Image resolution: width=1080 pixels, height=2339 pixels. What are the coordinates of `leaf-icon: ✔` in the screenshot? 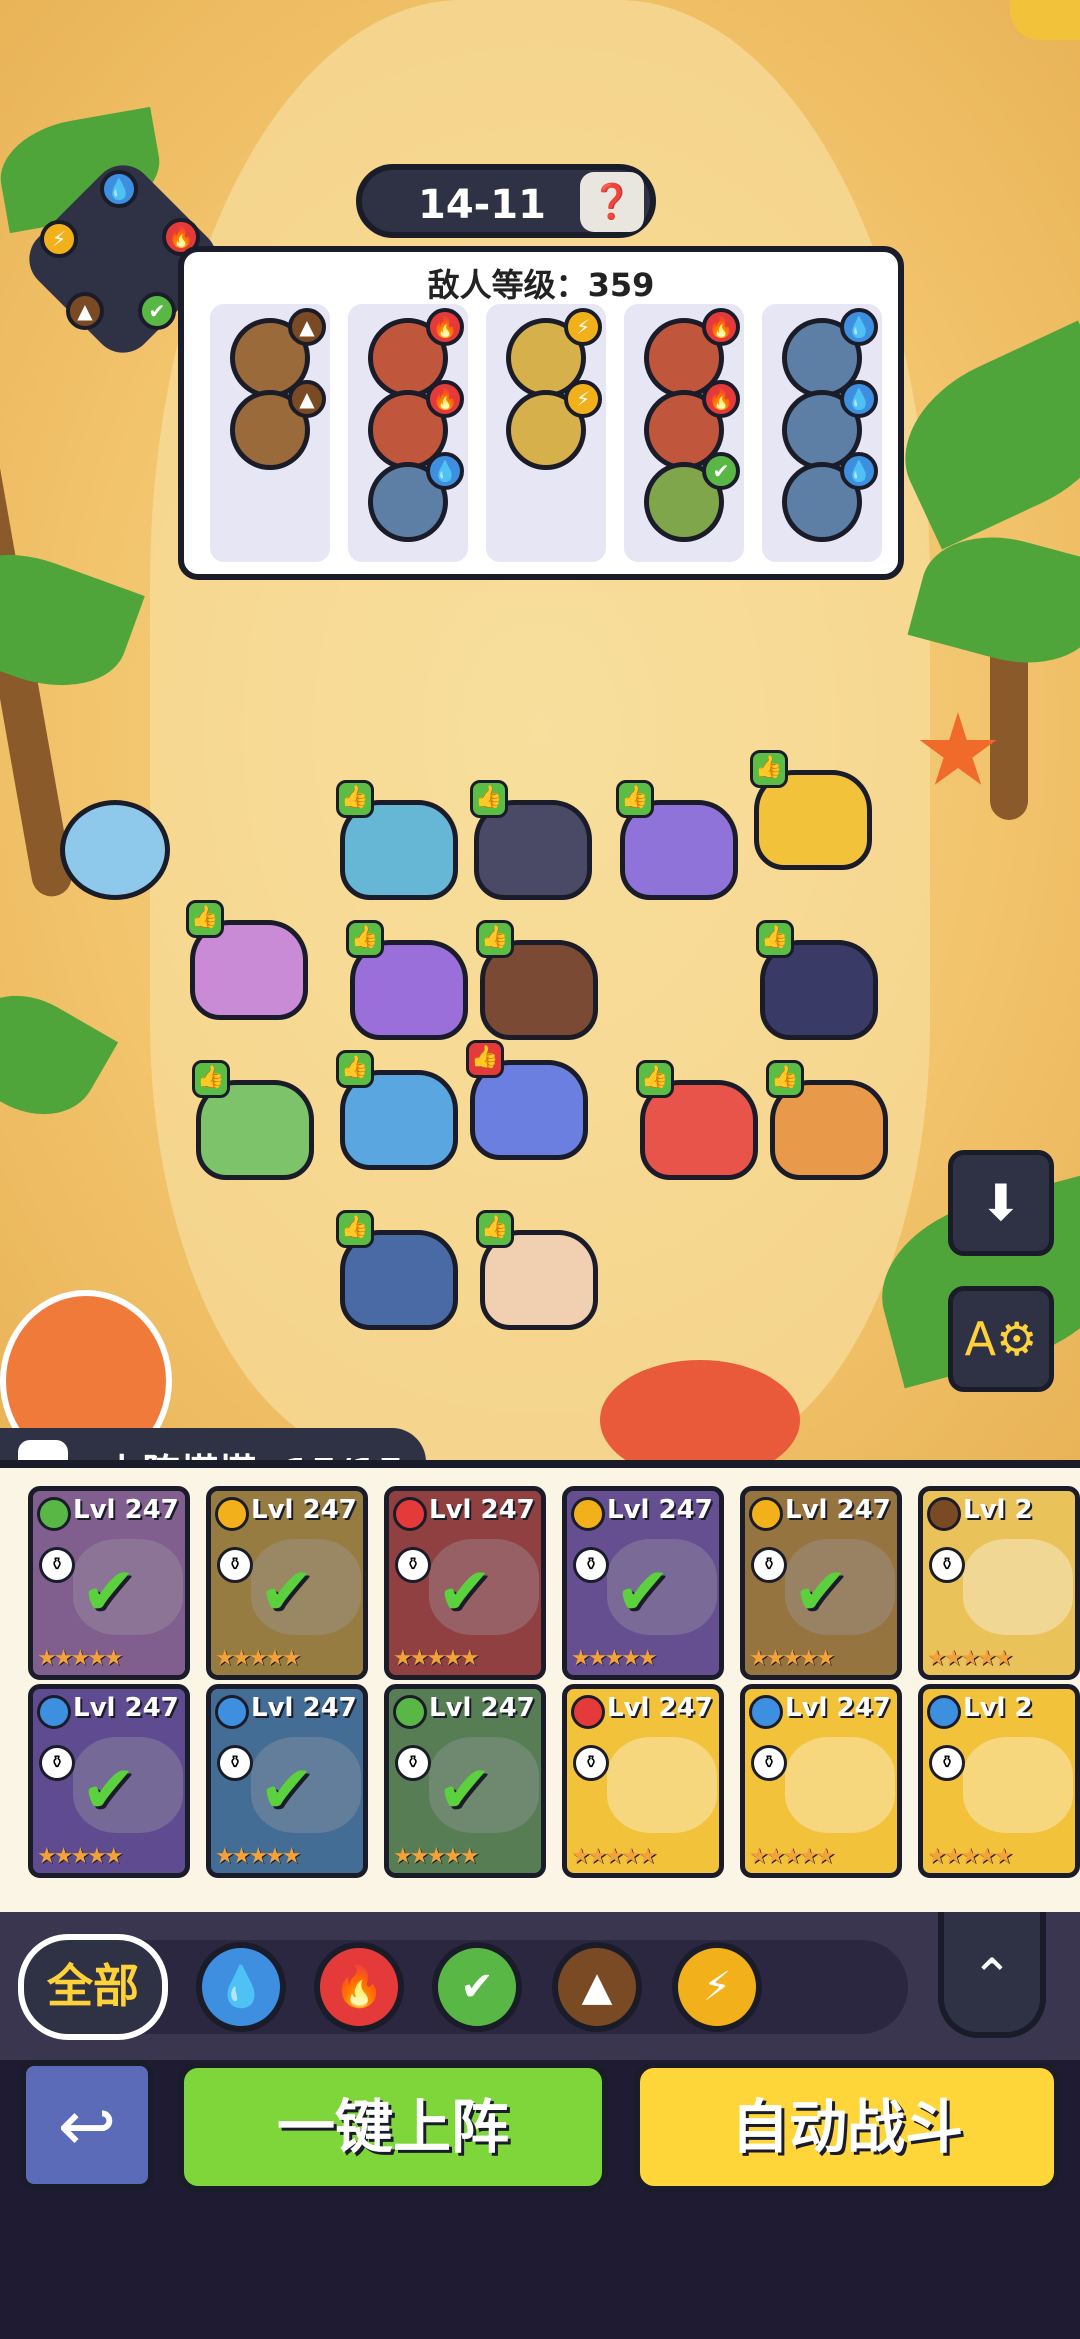 It's located at (721, 471).